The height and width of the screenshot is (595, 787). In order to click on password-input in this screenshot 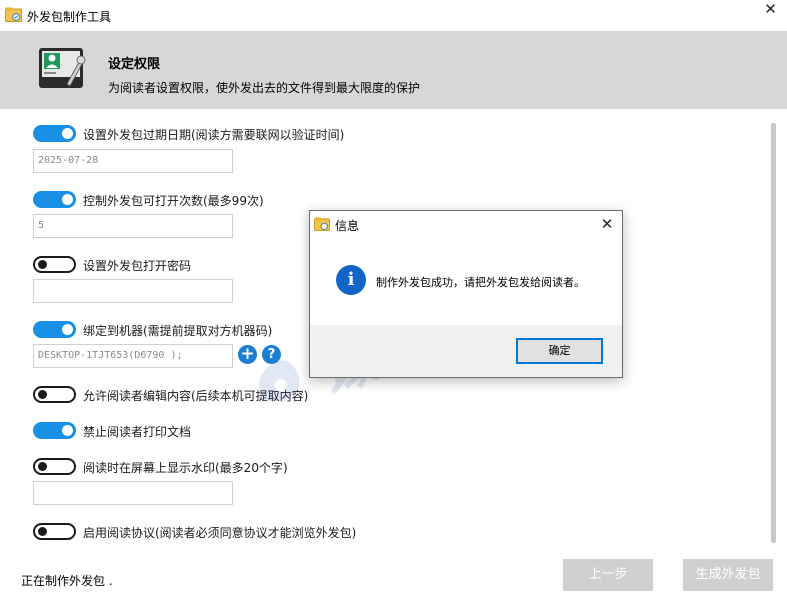, I will do `click(133, 291)`.